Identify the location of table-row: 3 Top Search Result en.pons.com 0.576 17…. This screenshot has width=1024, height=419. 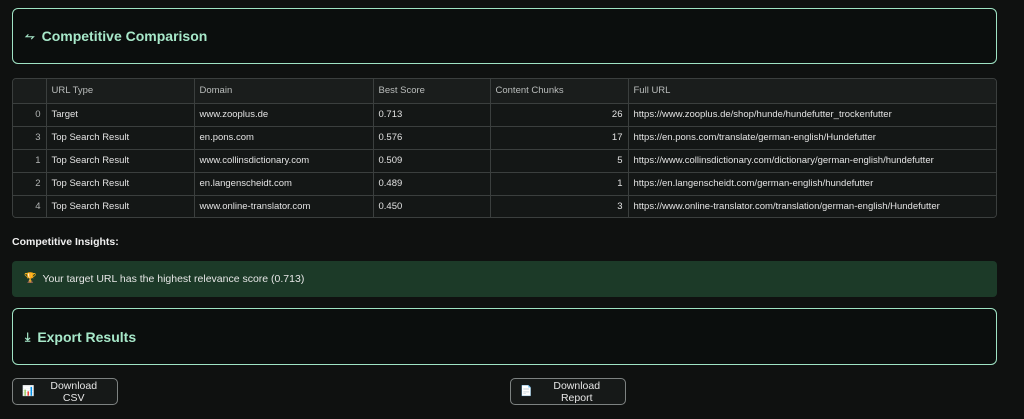
(504, 138).